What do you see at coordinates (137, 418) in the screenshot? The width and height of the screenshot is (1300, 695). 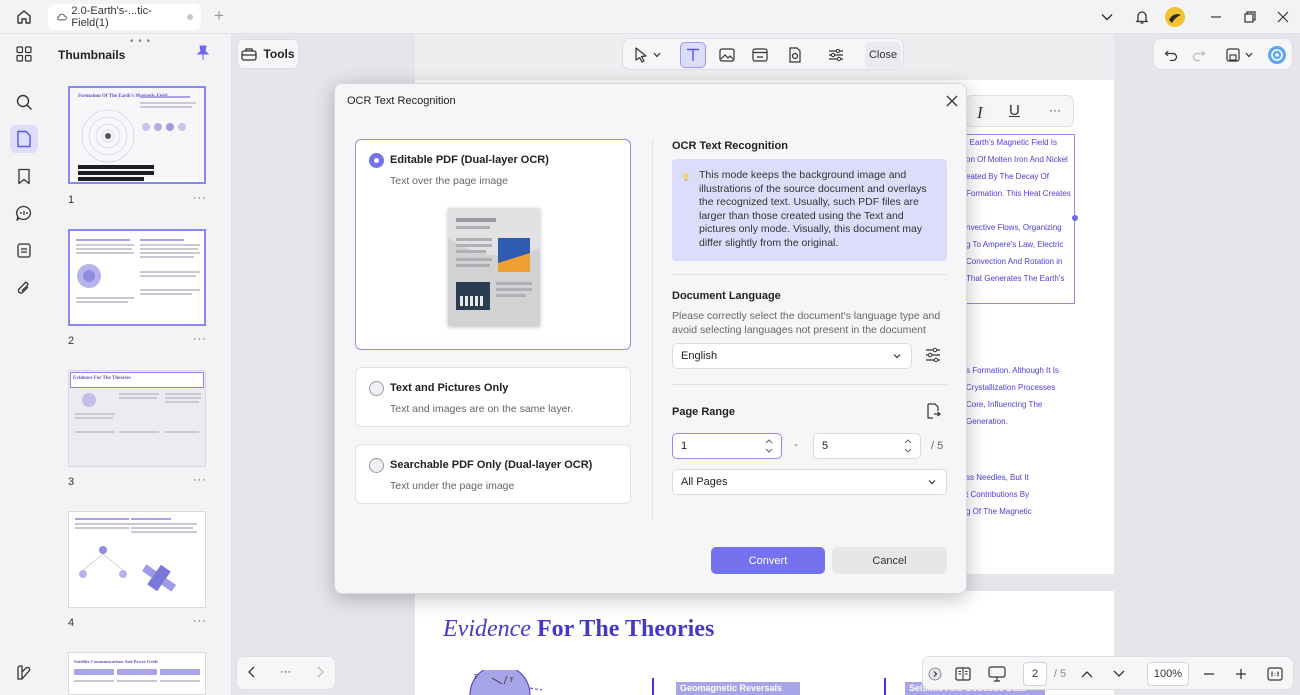 I see `page-thumbnail-3: Evidence For The Theories` at bounding box center [137, 418].